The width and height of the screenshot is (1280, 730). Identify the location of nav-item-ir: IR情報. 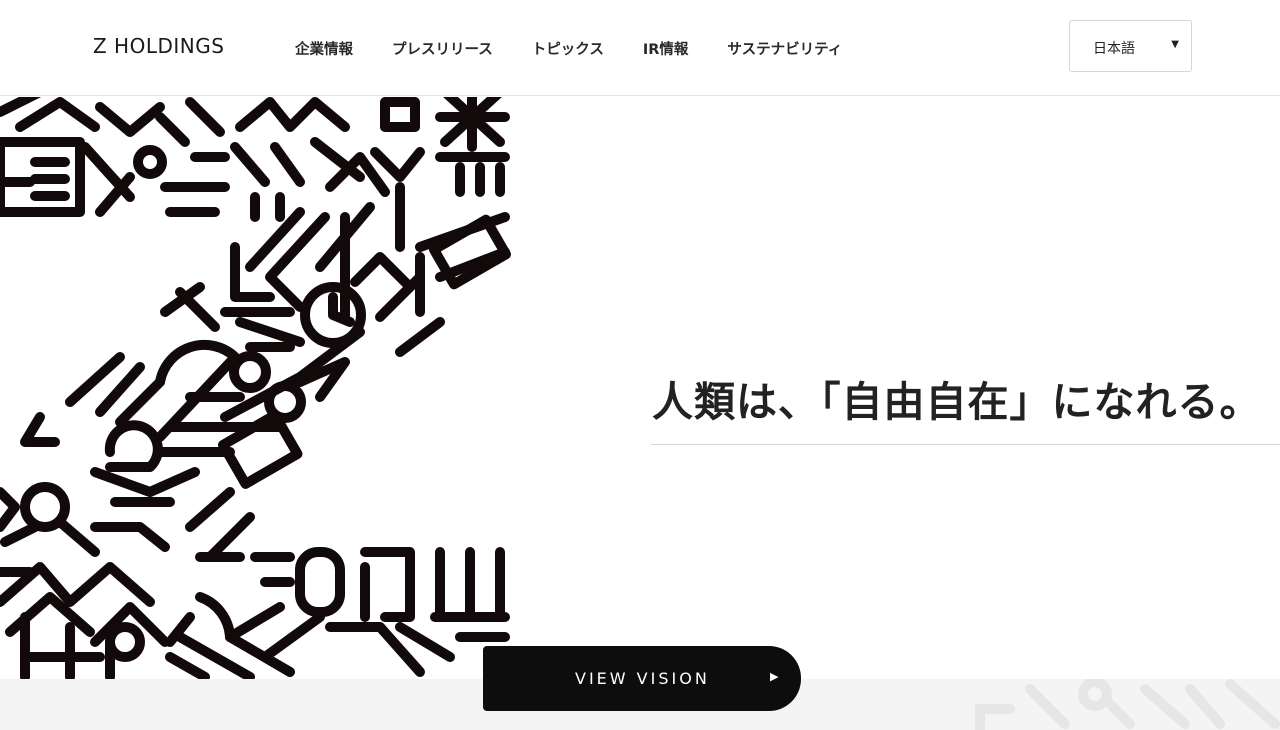
(666, 48).